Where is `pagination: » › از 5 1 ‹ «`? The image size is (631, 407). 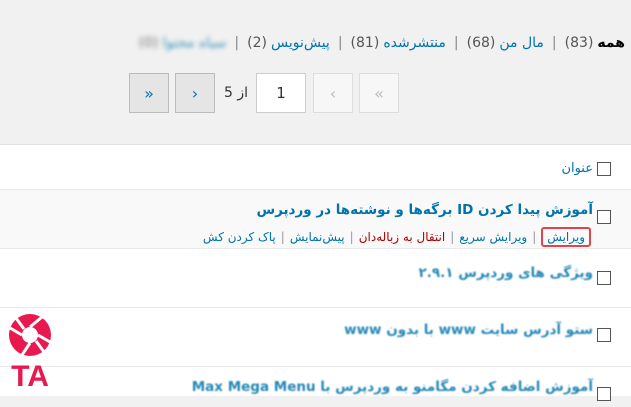
pagination: » › از 5 1 ‹ « is located at coordinates (264, 94).